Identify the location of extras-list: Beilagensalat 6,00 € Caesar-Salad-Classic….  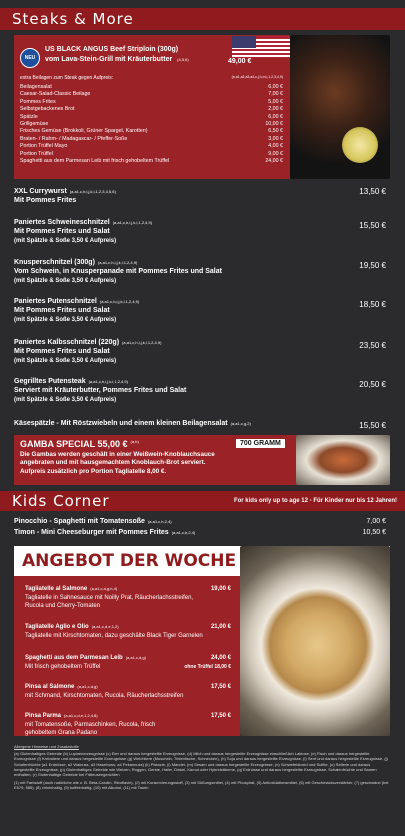
(151, 124).